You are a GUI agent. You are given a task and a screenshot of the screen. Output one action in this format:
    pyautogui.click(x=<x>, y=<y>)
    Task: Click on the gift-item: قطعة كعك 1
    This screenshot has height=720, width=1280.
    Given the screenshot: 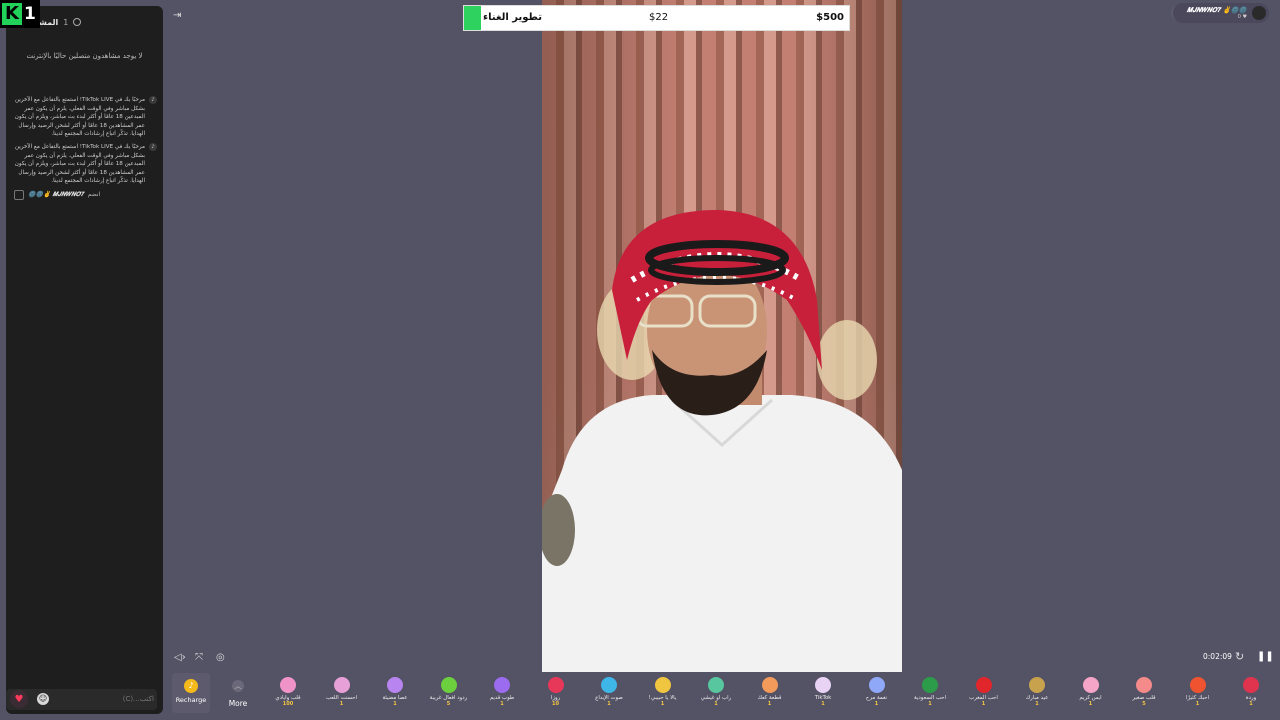 What is the action you would take?
    pyautogui.click(x=770, y=696)
    